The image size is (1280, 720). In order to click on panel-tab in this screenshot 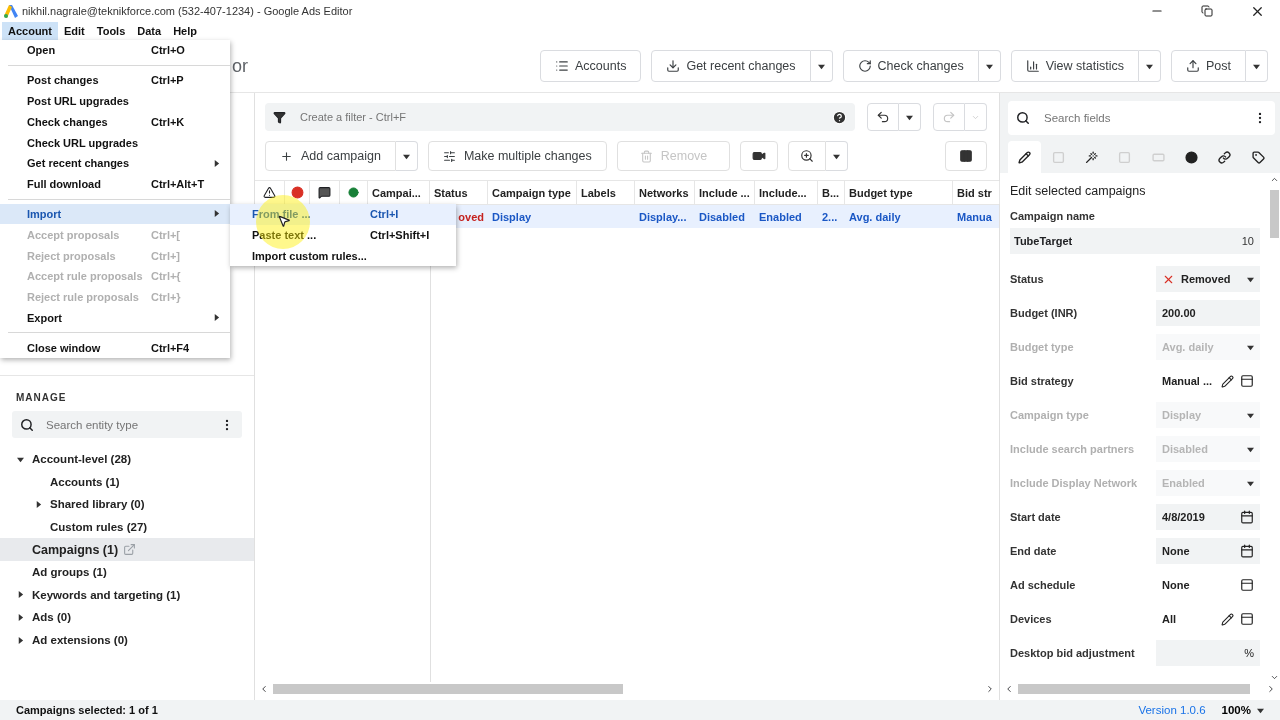, I will do `click(1025, 157)`.